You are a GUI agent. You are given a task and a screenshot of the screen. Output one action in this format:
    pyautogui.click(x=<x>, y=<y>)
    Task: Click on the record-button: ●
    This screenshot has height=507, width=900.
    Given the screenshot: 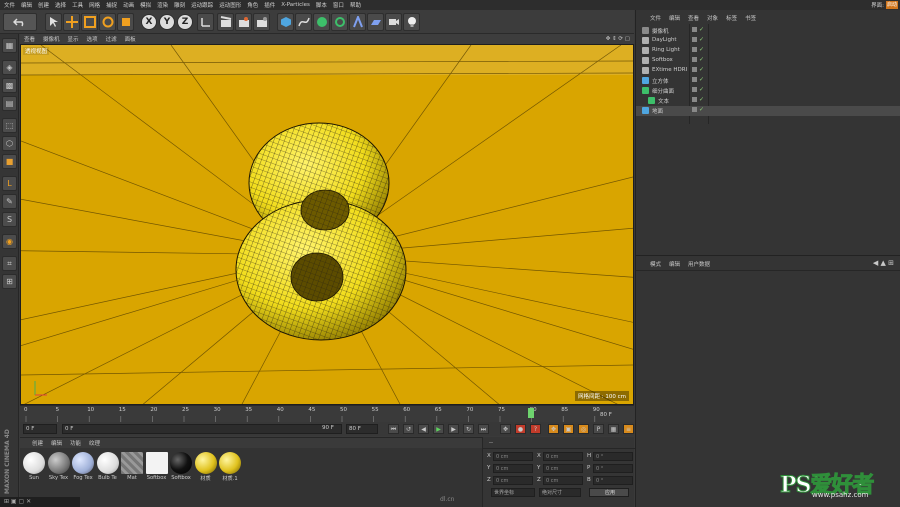 What is the action you would take?
    pyautogui.click(x=520, y=429)
    